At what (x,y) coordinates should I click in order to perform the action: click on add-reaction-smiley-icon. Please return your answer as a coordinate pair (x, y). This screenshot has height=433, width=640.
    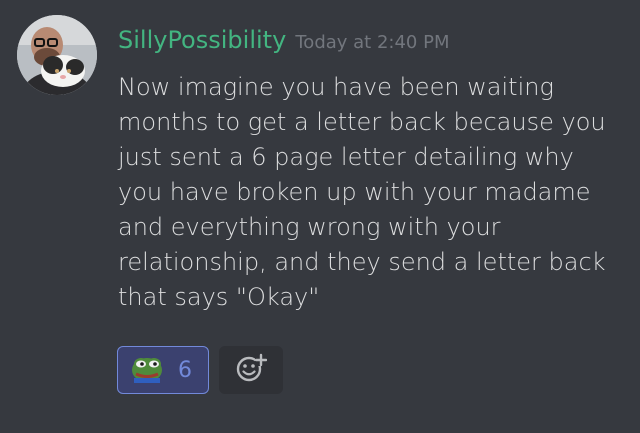
    Looking at the image, I should click on (251, 370).